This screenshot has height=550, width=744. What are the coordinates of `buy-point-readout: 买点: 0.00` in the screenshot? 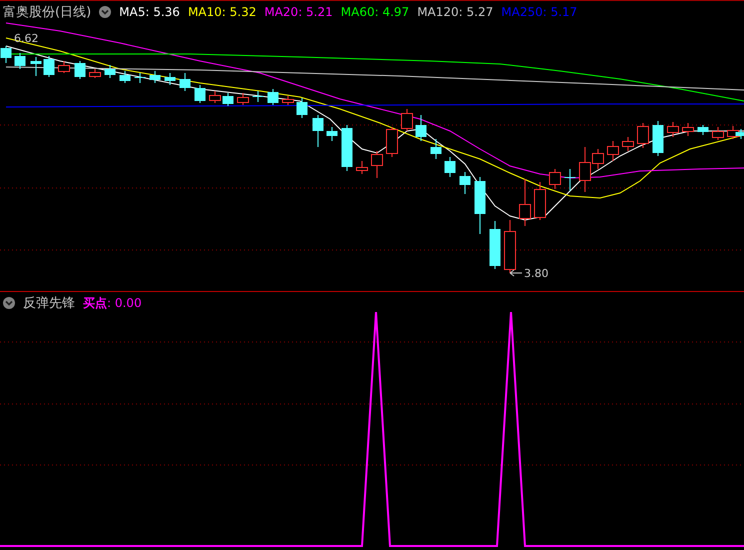 It's located at (112, 303).